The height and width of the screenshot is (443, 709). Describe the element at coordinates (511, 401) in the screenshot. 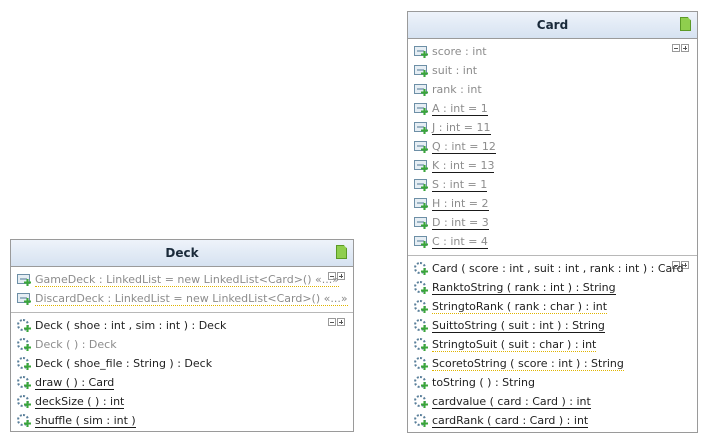

I see `method-text: cardvalue ( card : Card ) : int` at that location.